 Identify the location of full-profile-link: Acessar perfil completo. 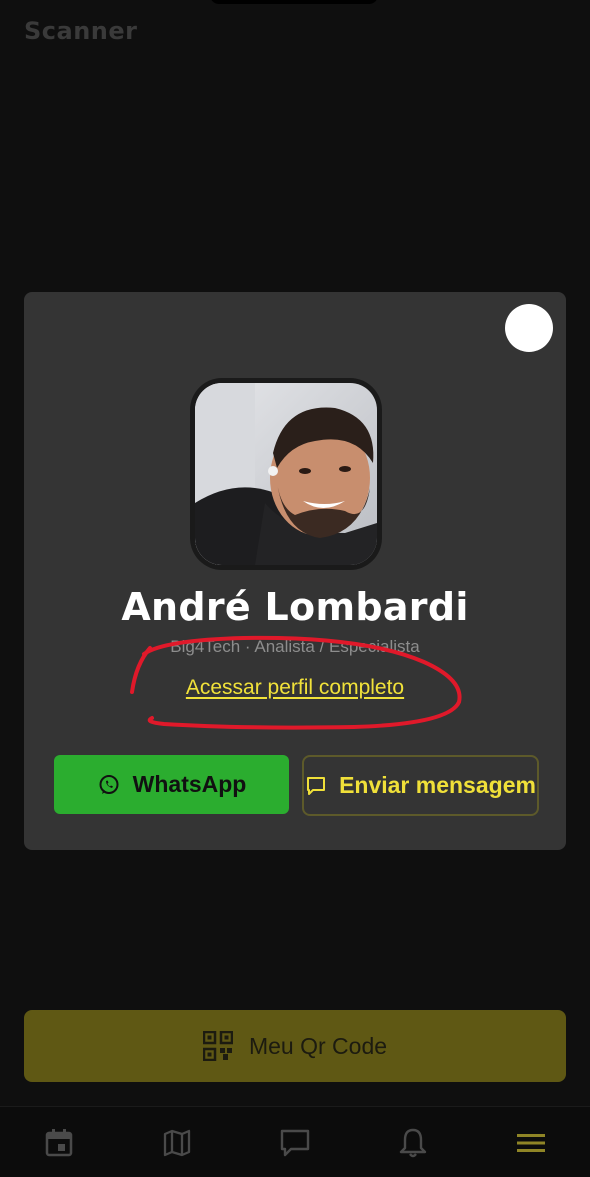
(295, 688).